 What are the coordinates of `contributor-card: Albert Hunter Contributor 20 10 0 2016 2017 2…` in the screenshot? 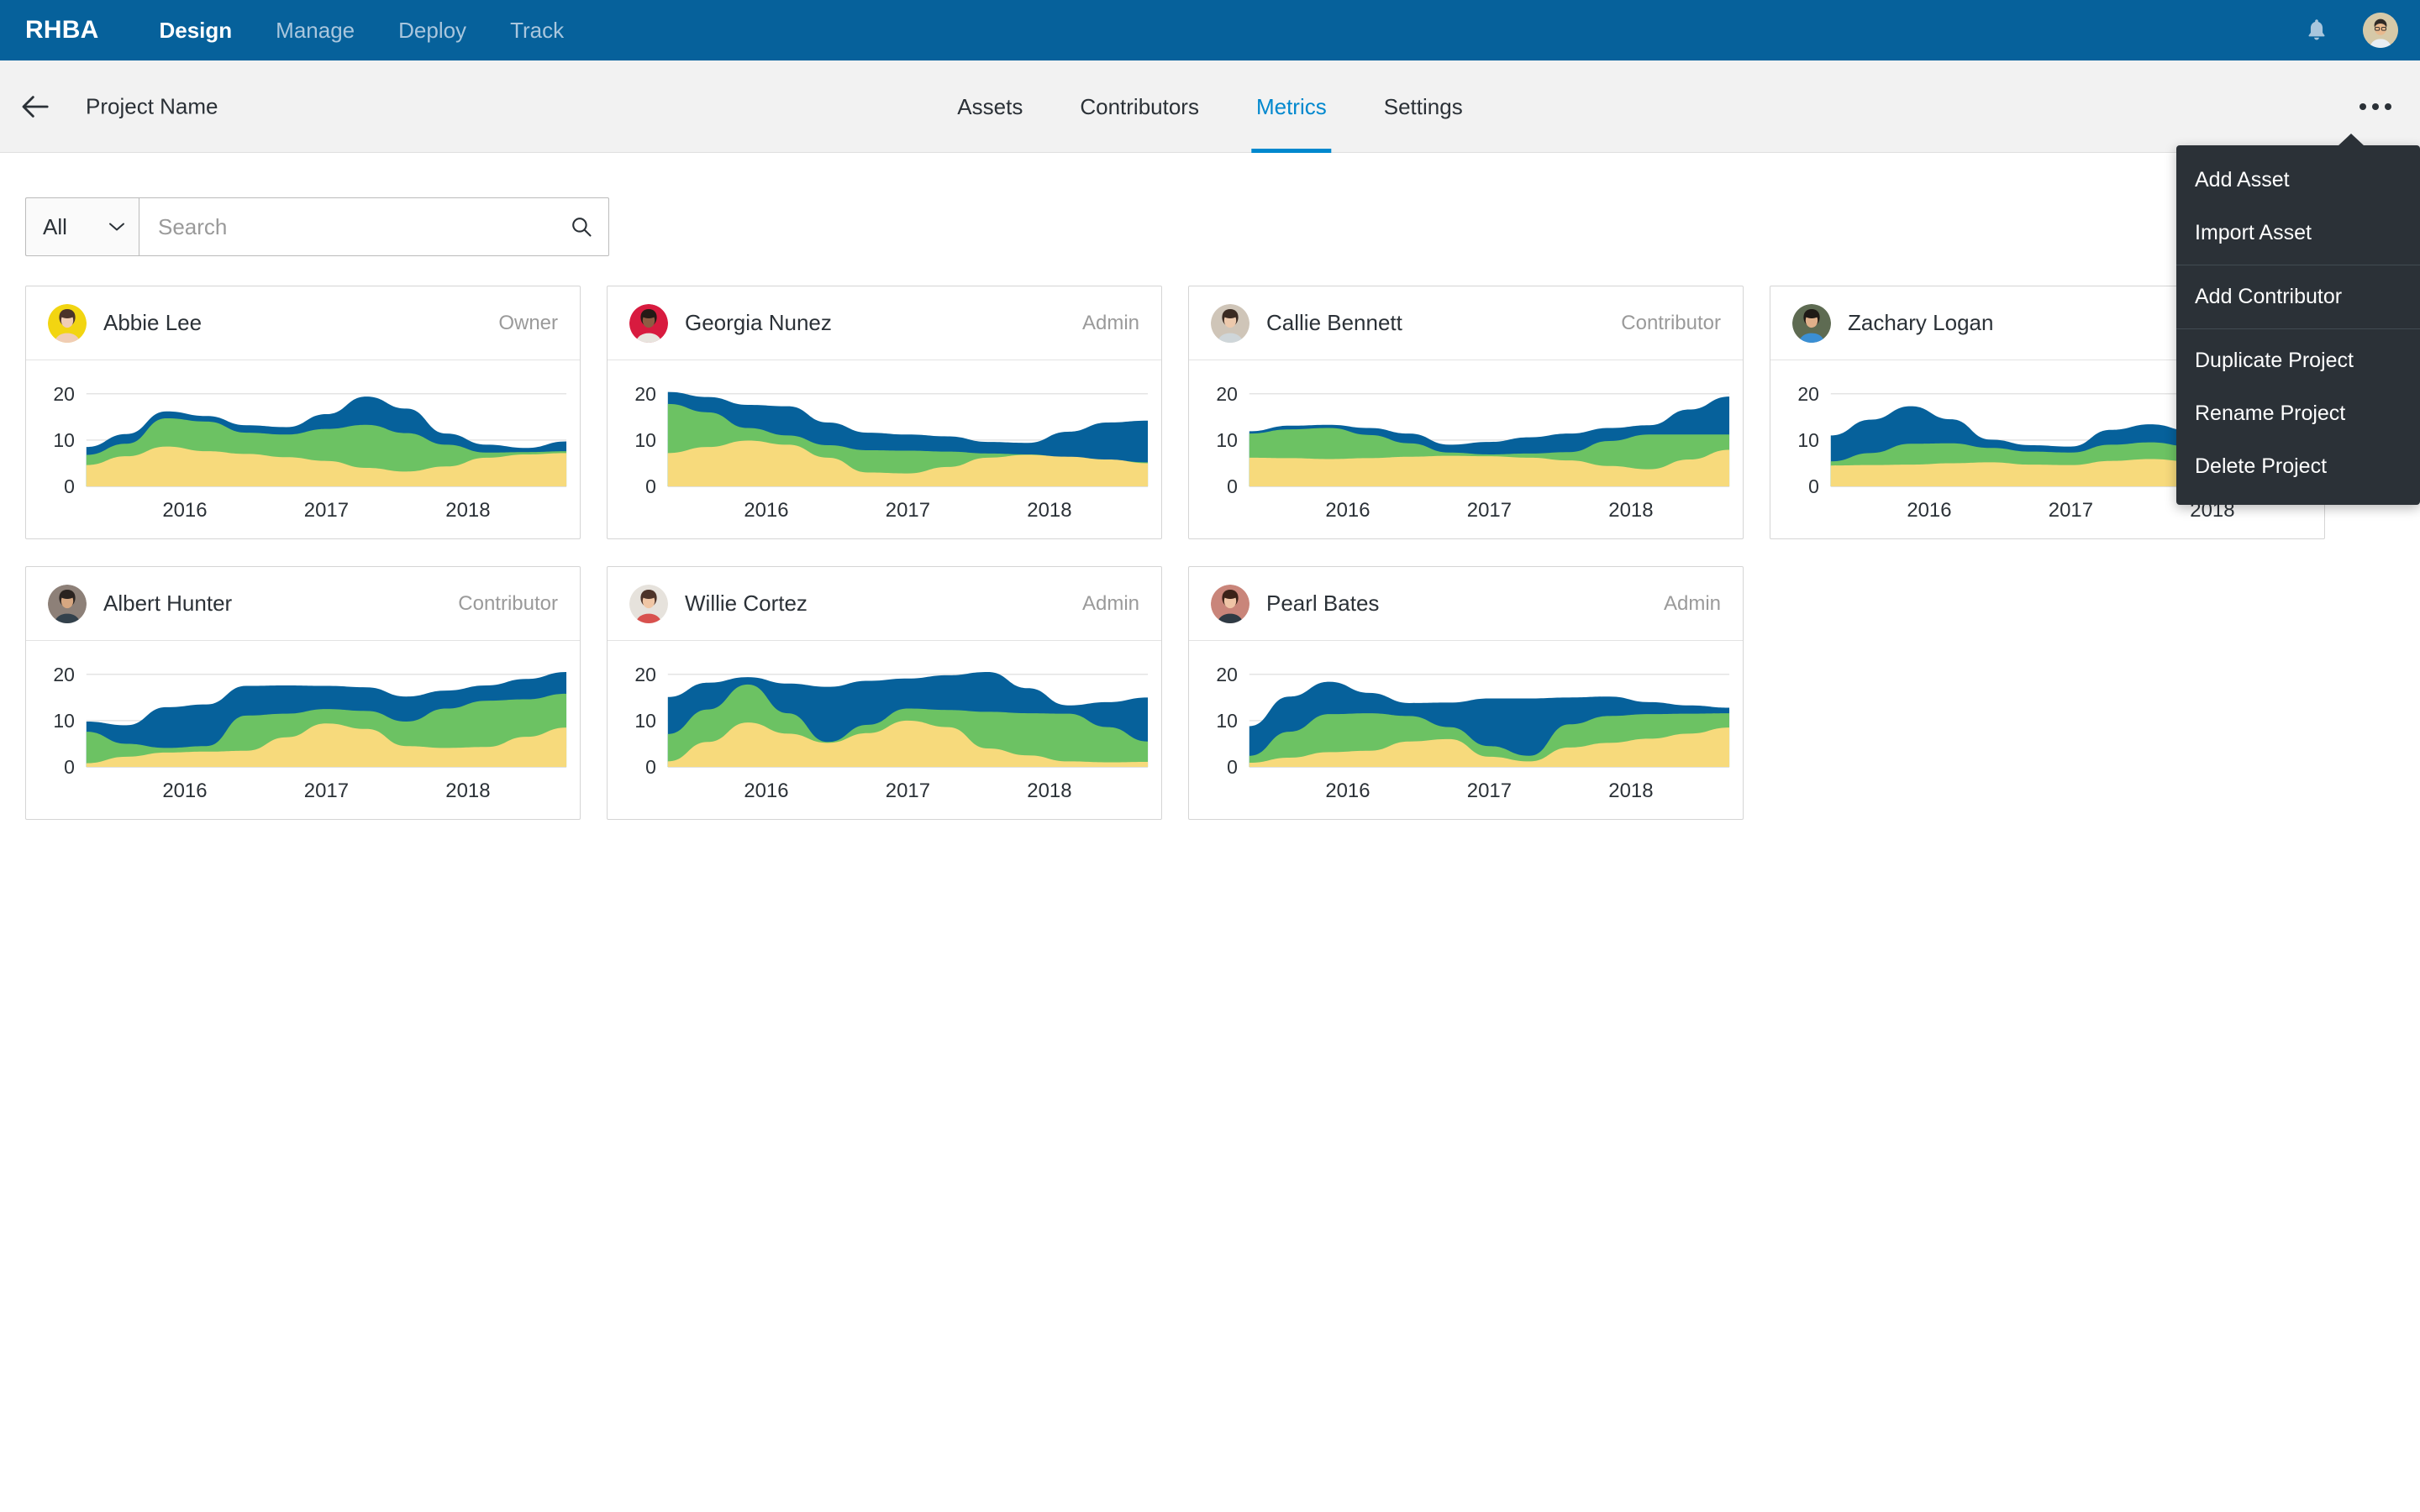 It's located at (303, 693).